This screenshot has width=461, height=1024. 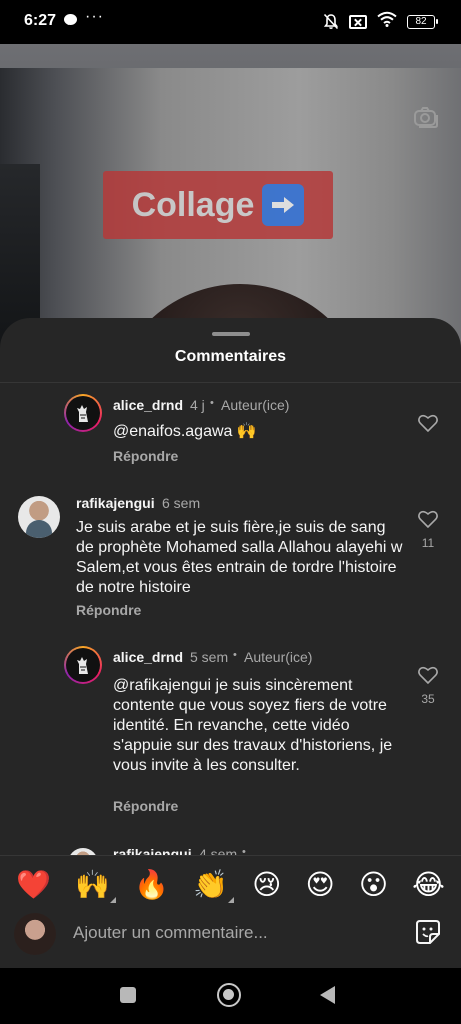 I want to click on emoji-surprised: 😮, so click(x=373, y=884).